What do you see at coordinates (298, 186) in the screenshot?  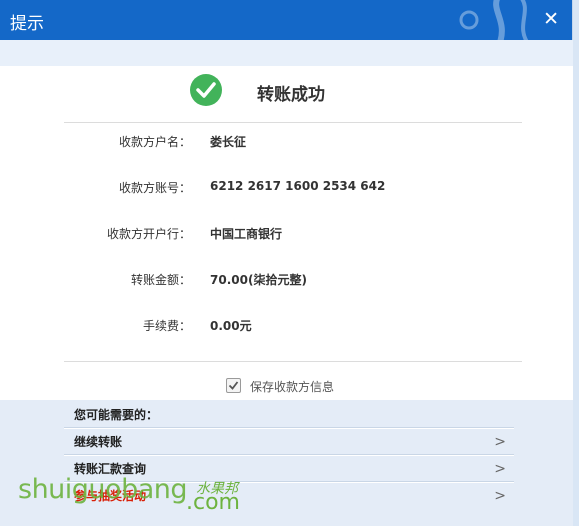 I see `detail-value: 6212 2617 1600 2534 642` at bounding box center [298, 186].